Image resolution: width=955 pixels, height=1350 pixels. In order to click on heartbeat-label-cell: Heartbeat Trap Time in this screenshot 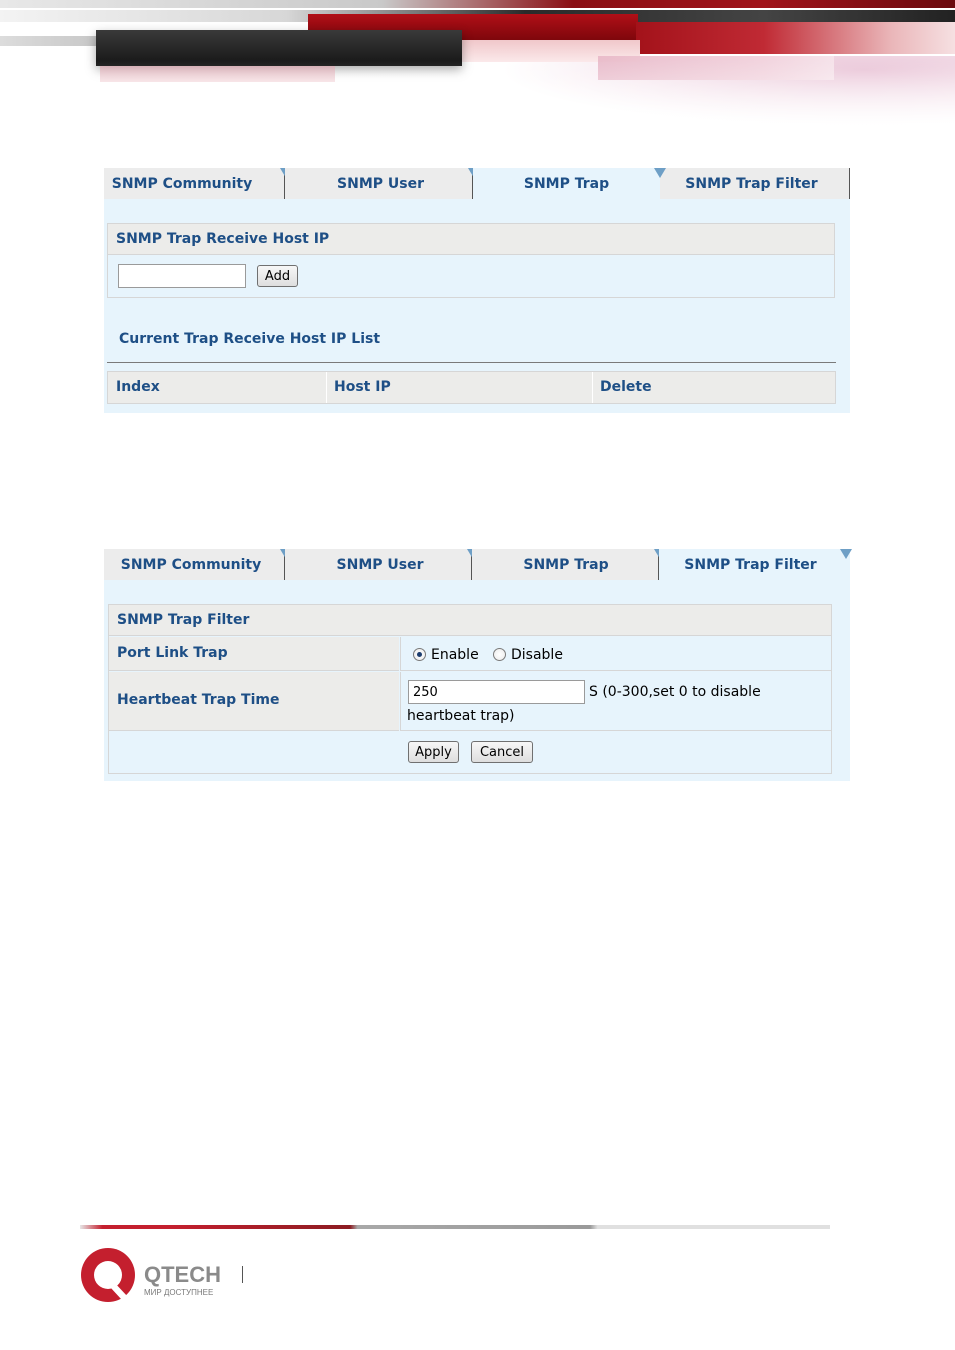, I will do `click(254, 701)`.